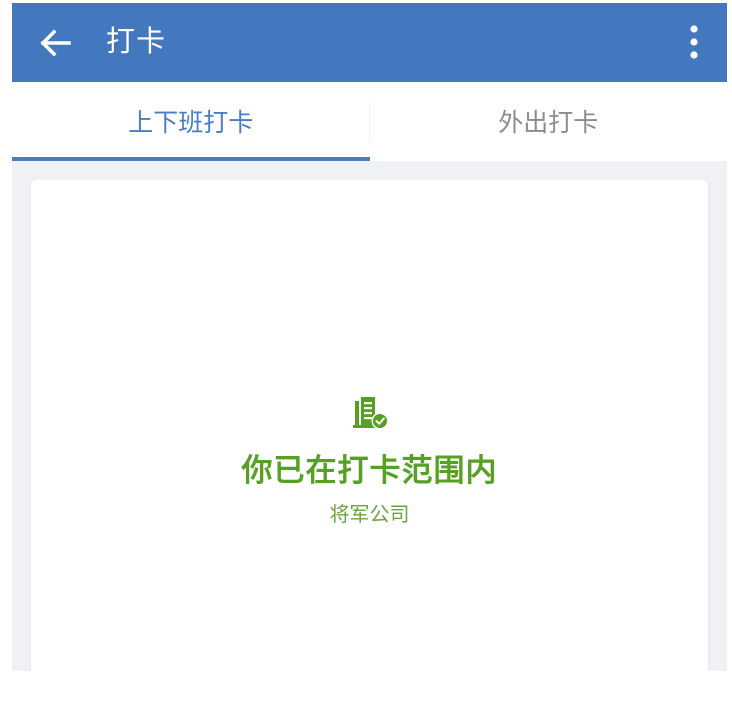 This screenshot has height=716, width=732. I want to click on tab-field-clock-in: 外出打卡, so click(549, 121).